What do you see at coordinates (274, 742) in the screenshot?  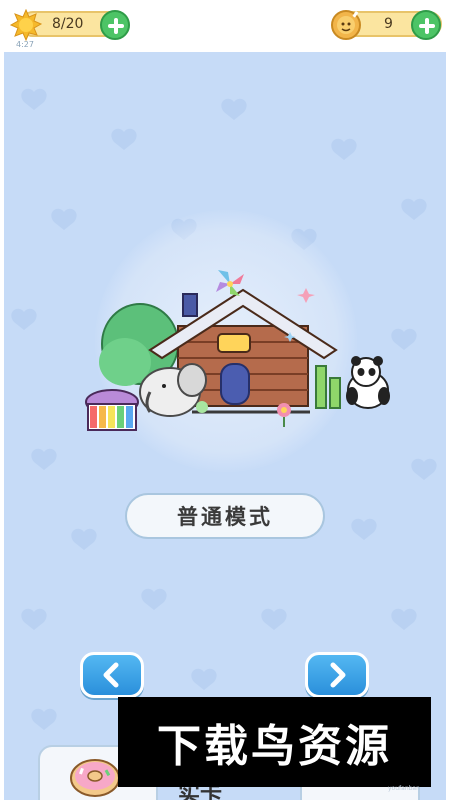 I see `watermark-banner: 下载鸟资源` at bounding box center [274, 742].